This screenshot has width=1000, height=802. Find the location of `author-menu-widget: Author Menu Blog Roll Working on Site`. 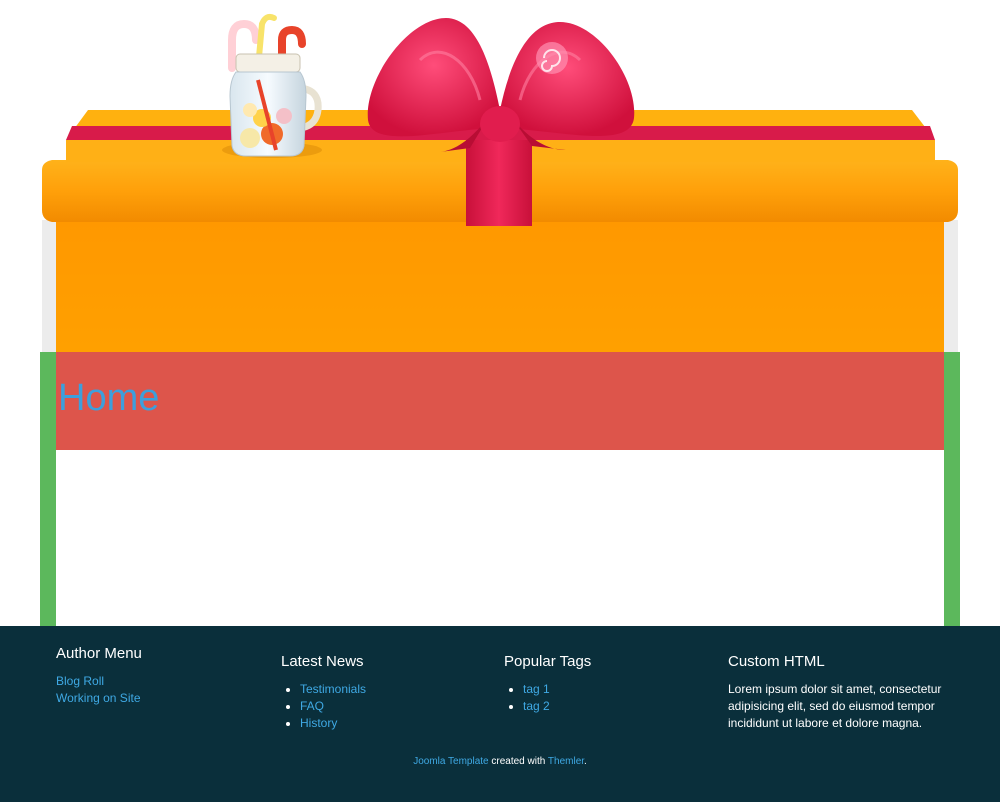

author-menu-widget: Author Menu Blog Roll Working on Site is located at coordinates (99, 676).